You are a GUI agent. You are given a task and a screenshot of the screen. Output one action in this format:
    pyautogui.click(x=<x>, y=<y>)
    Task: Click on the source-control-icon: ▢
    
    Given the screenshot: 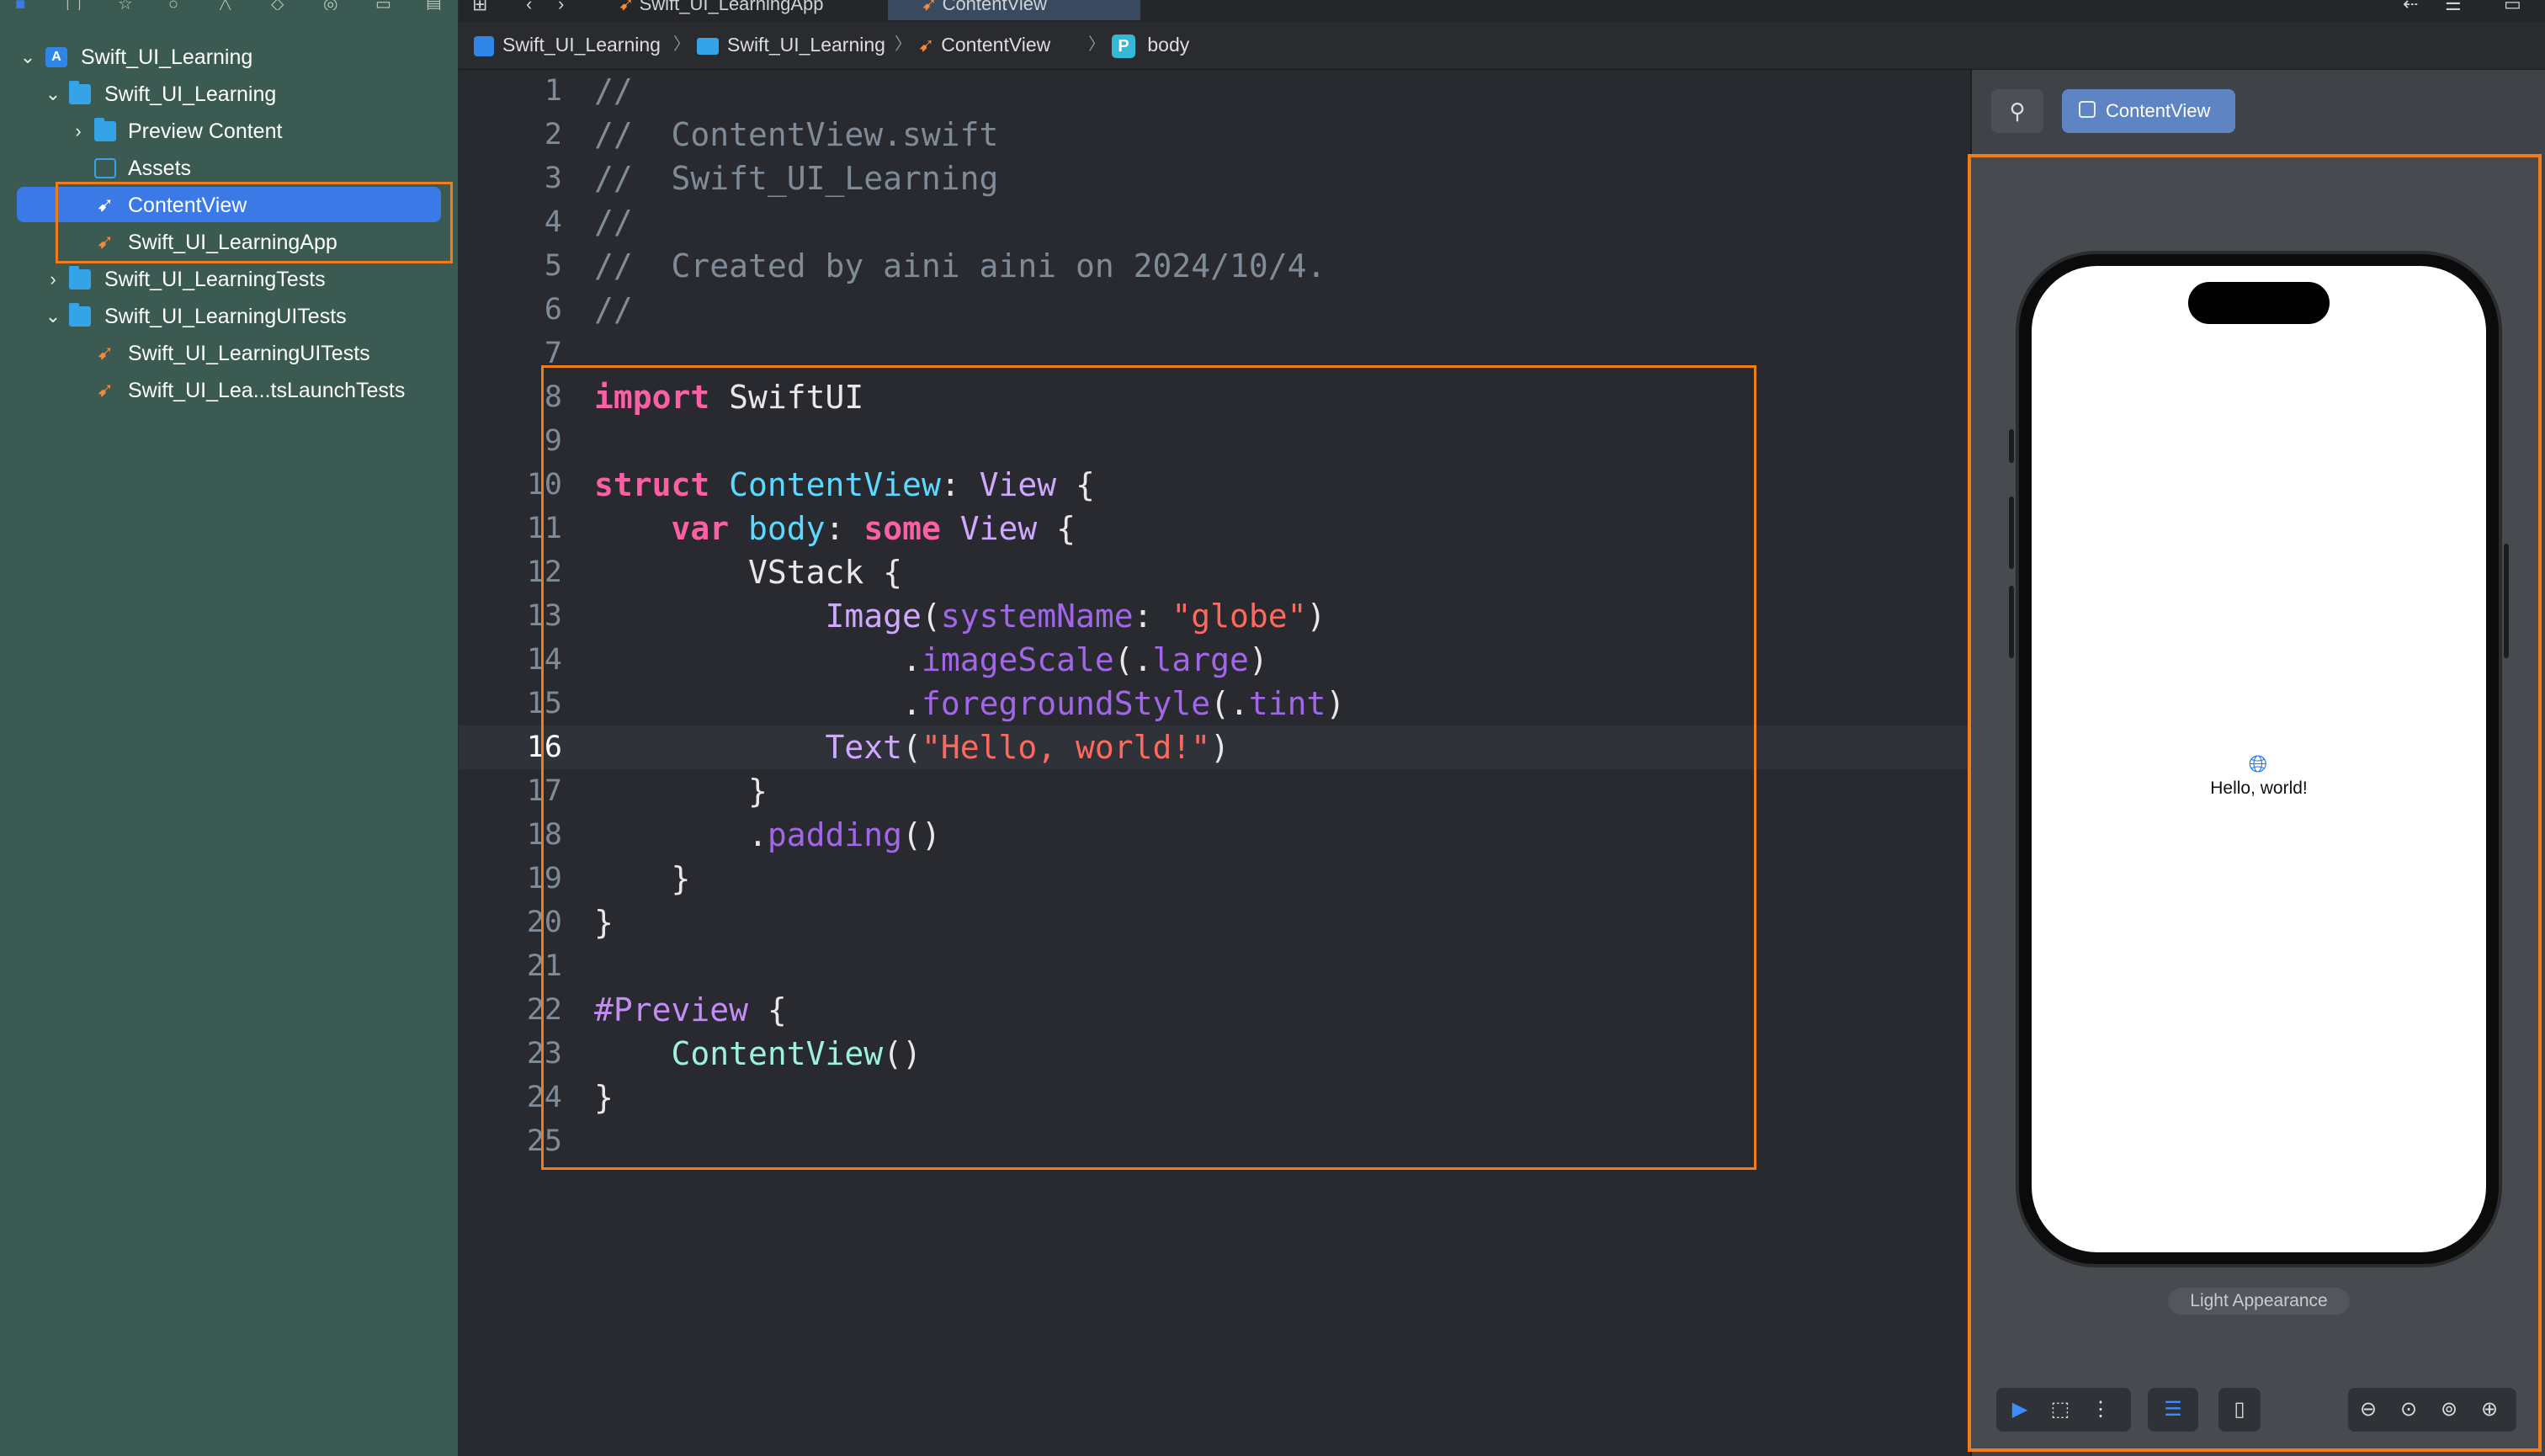 What is the action you would take?
    pyautogui.click(x=76, y=5)
    